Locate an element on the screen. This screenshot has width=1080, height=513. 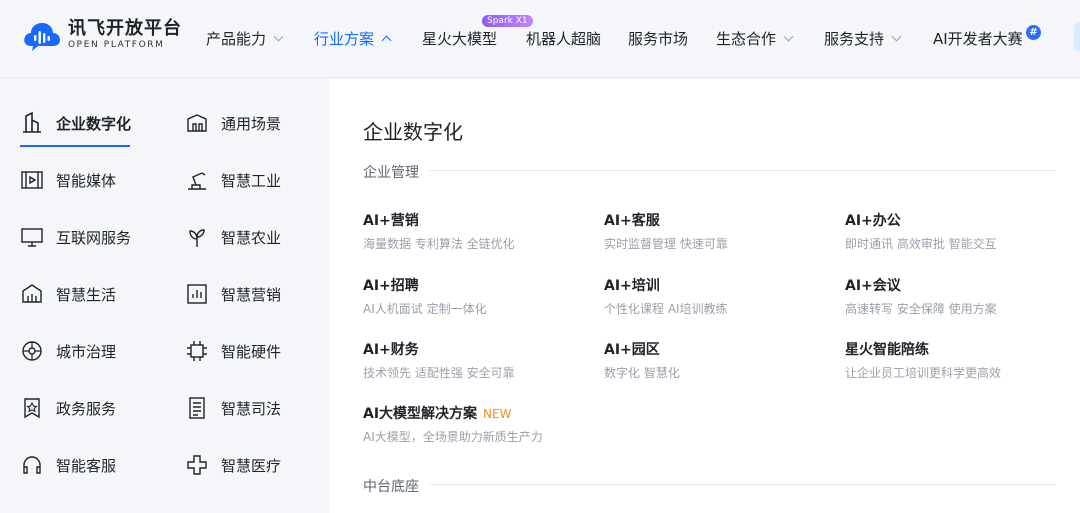
chart-icon is located at coordinates (197, 294).